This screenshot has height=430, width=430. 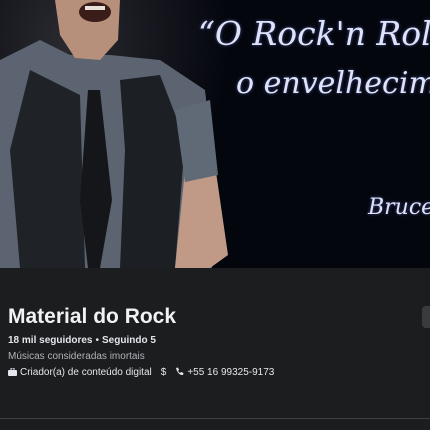 I want to click on briefcase-icon, so click(x=12, y=372).